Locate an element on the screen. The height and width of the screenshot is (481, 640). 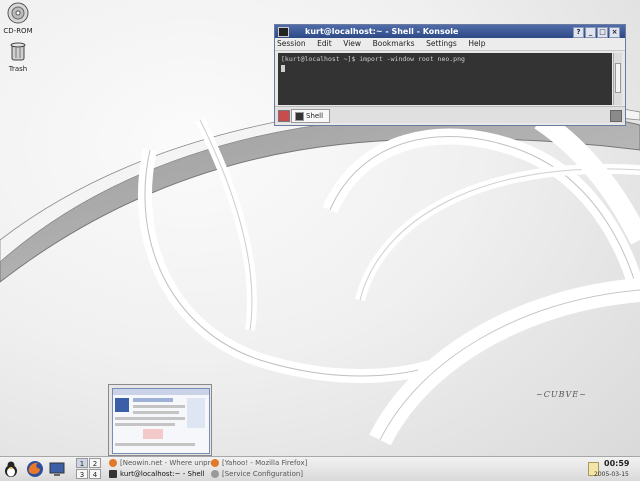
preview-image is located at coordinates (161, 417).